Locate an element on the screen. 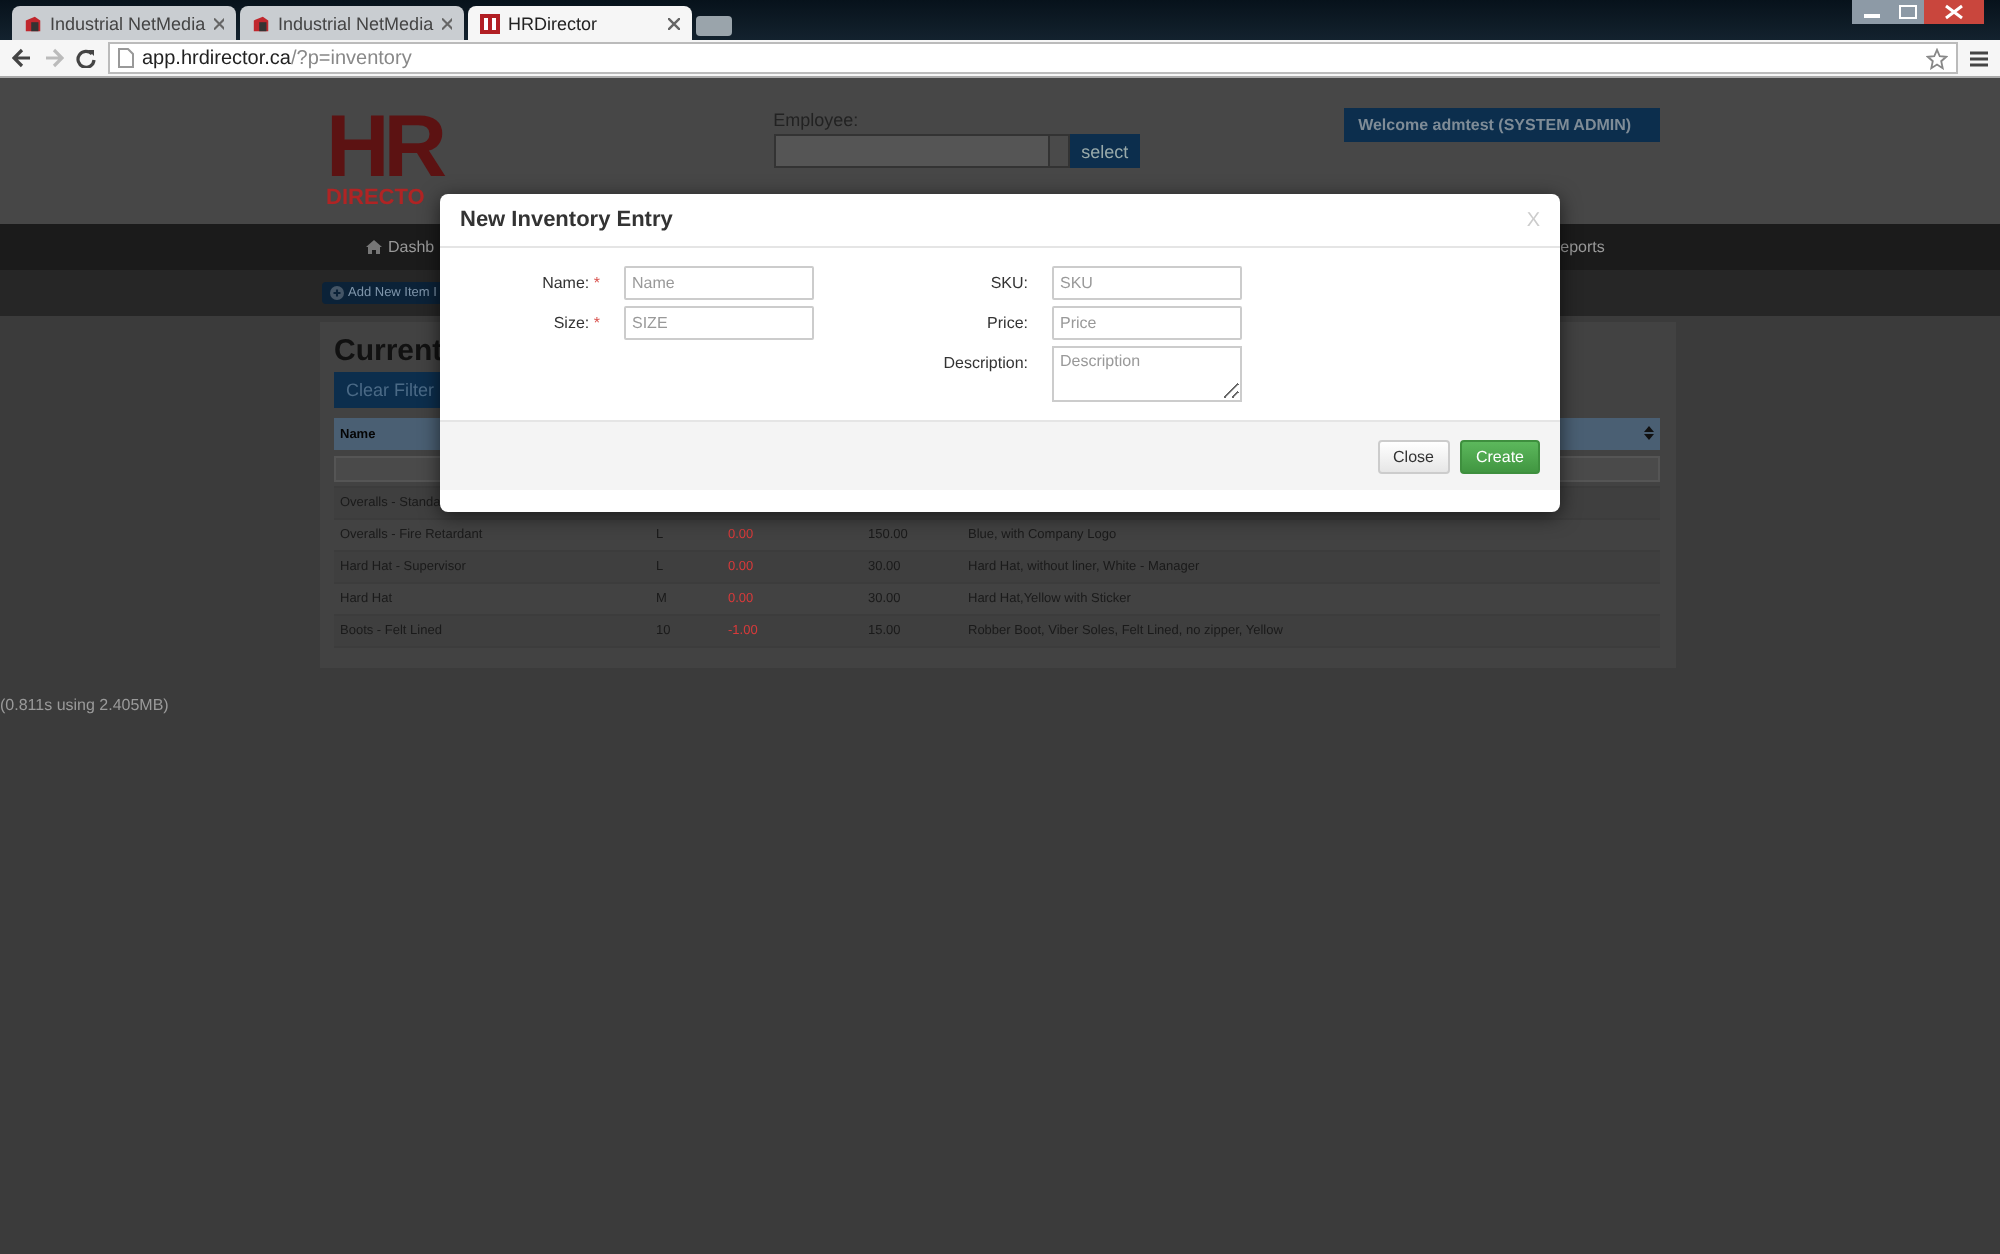 Image resolution: width=2000 pixels, height=1254 pixels. plus-icon is located at coordinates (337, 293).